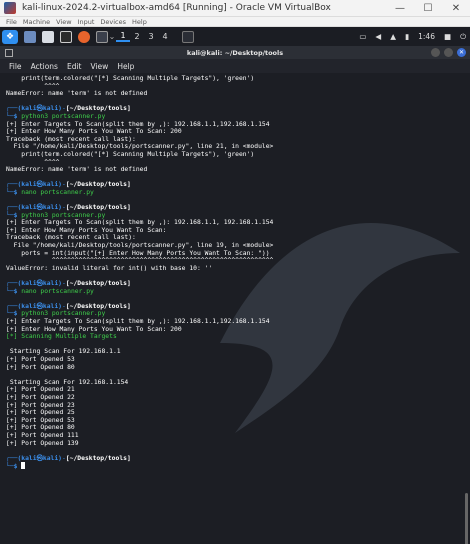  What do you see at coordinates (42, 435) in the screenshot?
I see `output-line: [+] Port Opened 111` at bounding box center [42, 435].